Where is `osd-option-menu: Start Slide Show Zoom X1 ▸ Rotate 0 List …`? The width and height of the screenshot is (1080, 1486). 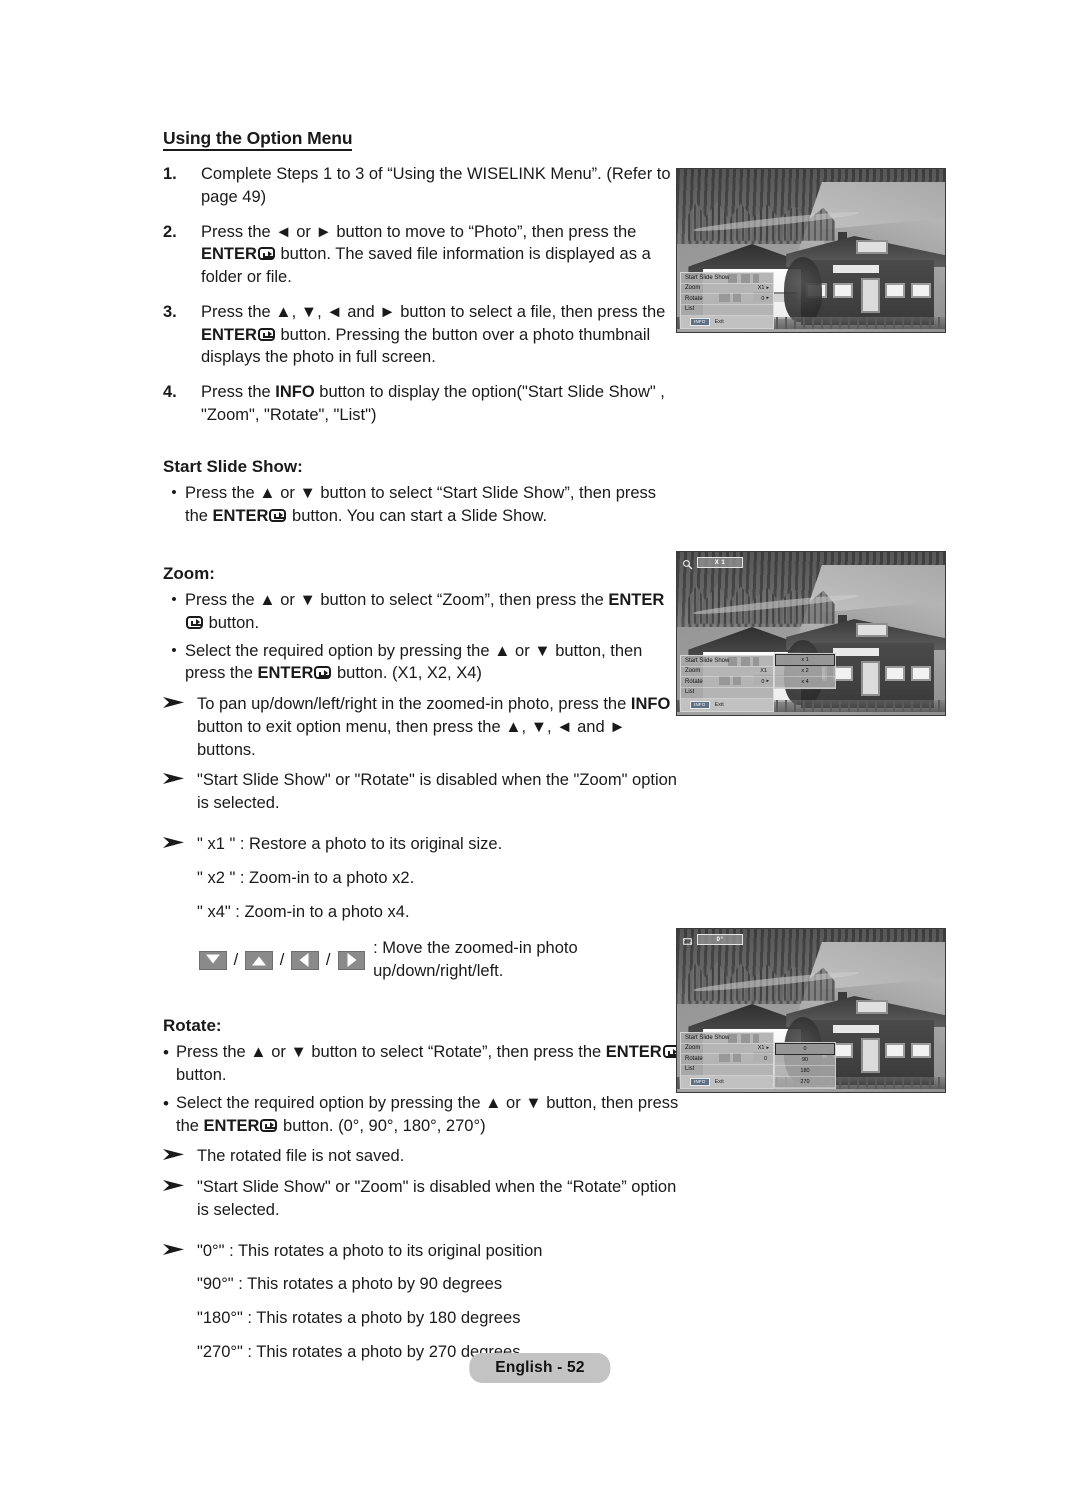
osd-option-menu: Start Slide Show Zoom X1 ▸ Rotate 0 List … is located at coordinates (727, 1060).